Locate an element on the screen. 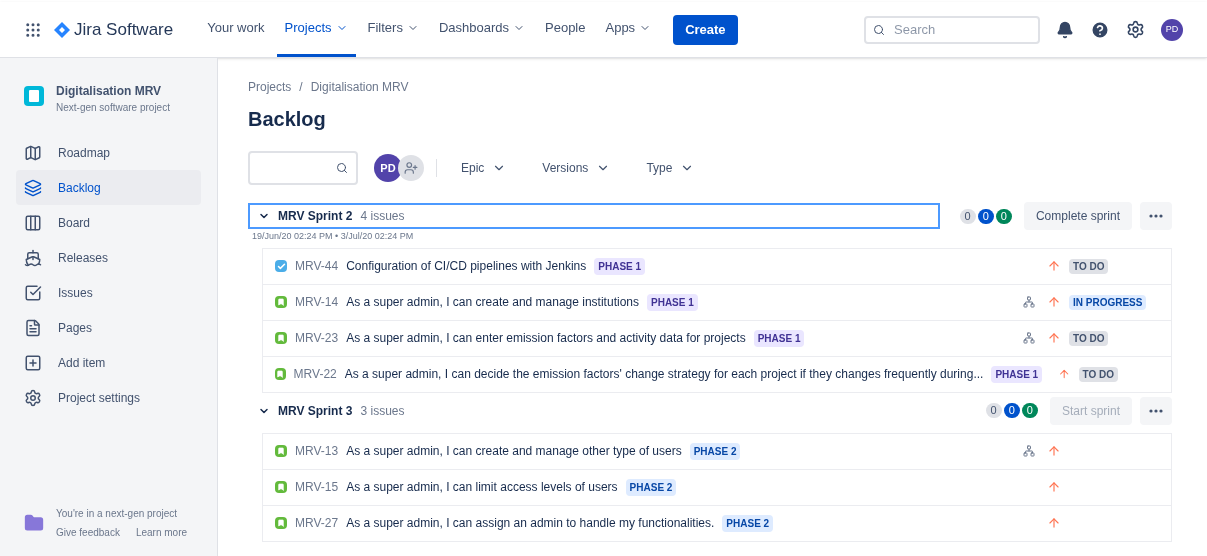 This screenshot has width=1207, height=556. status-lozenge: IN PROGRESS is located at coordinates (1108, 302).